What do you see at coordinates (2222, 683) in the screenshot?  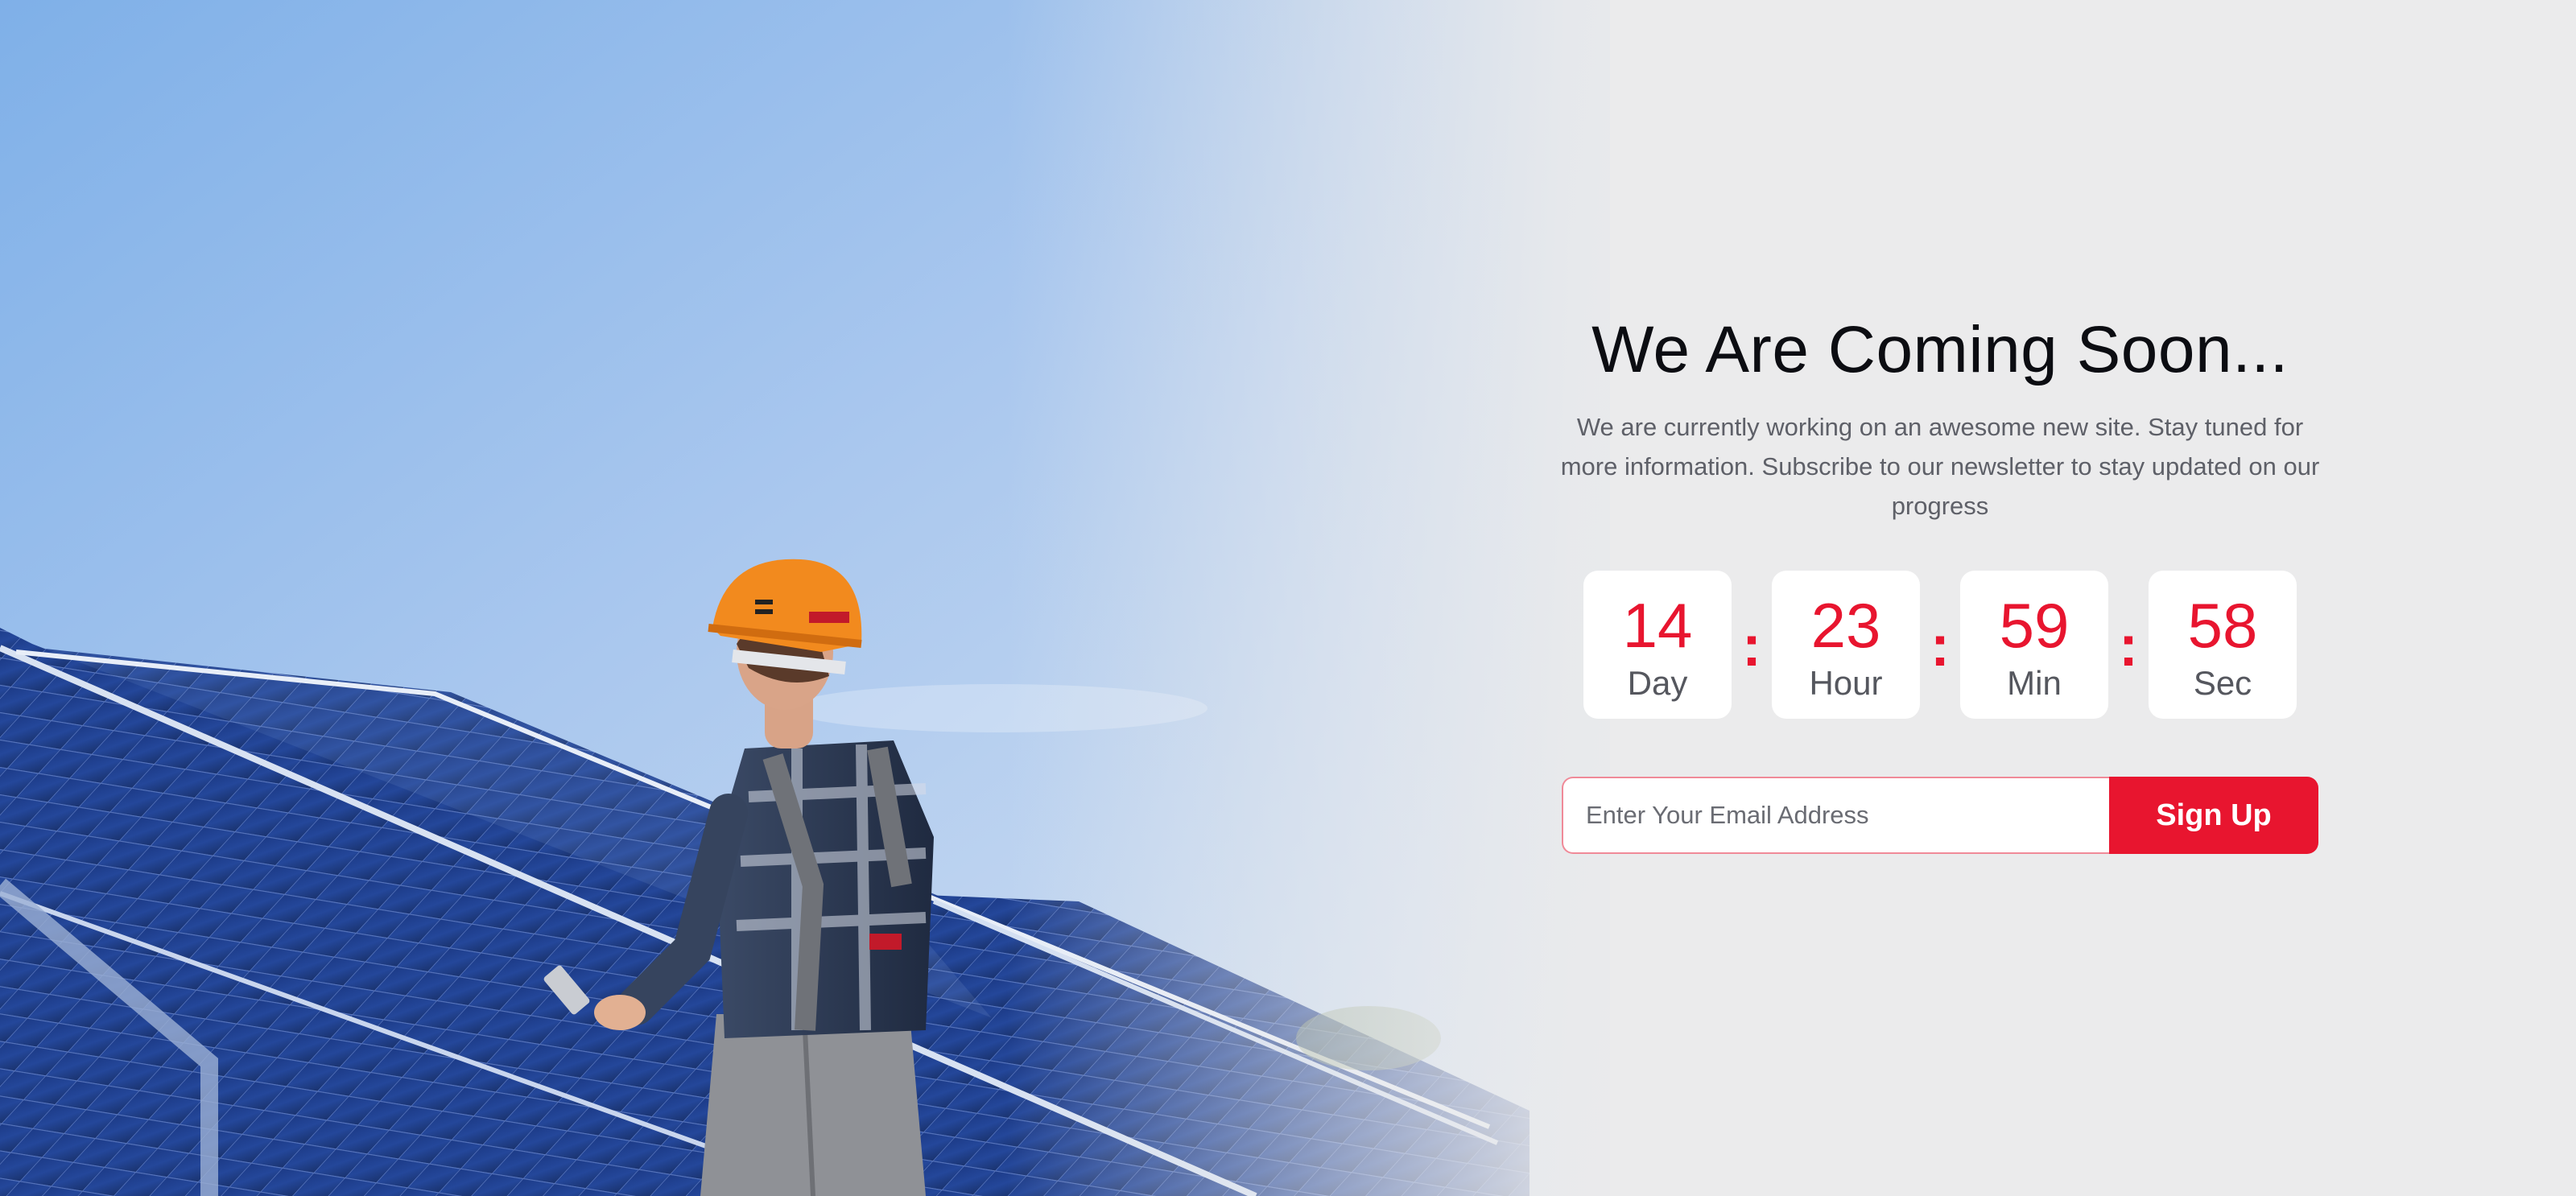 I see `countdown-sec-label: Sec` at bounding box center [2222, 683].